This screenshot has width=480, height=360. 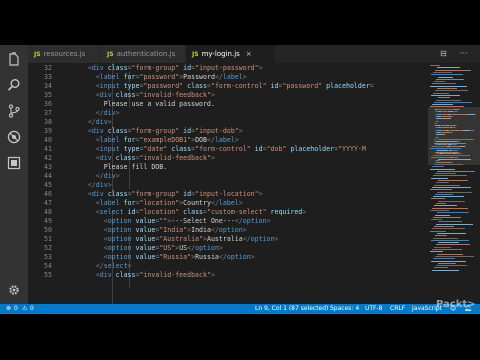 I want to click on error-count: 0, so click(x=16, y=309).